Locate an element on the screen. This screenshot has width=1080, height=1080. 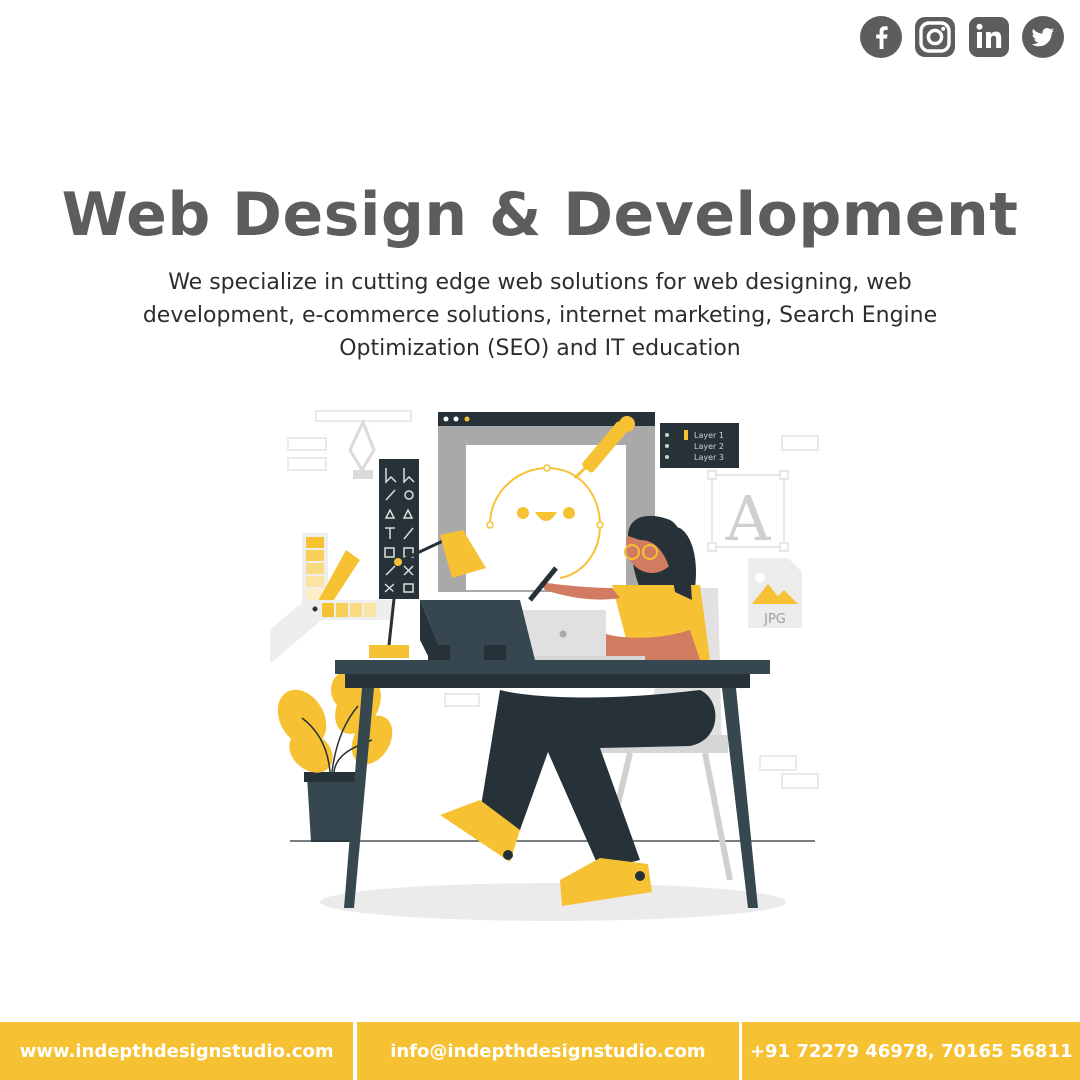
svg-text: Layer 3 is located at coordinates (709, 457).